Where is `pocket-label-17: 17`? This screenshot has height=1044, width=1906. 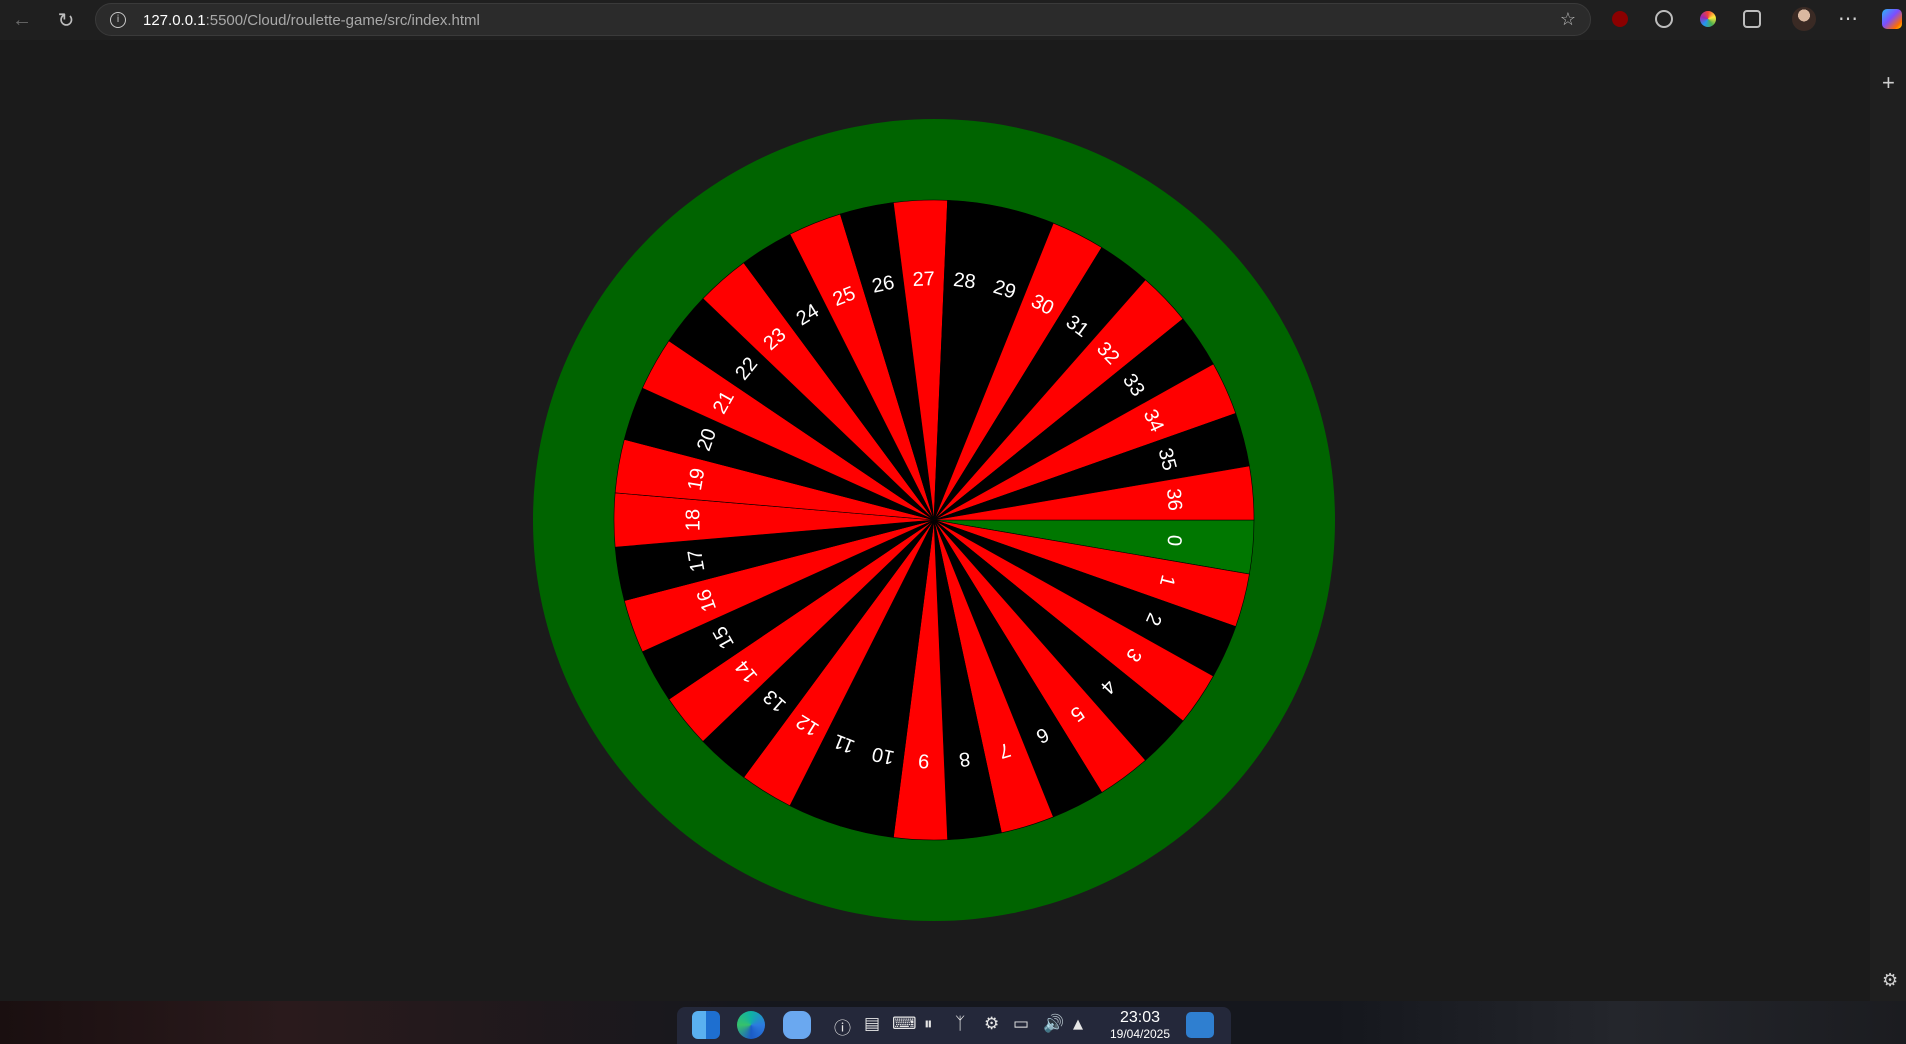
pocket-label-17: 17 is located at coordinates (696, 561).